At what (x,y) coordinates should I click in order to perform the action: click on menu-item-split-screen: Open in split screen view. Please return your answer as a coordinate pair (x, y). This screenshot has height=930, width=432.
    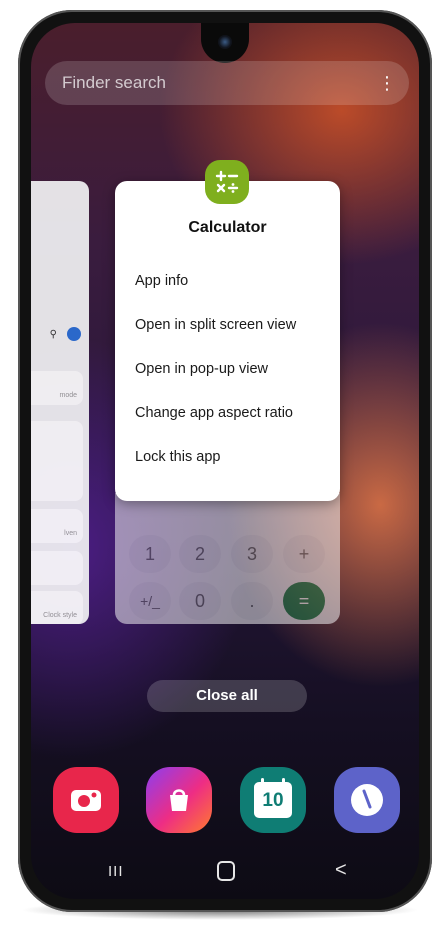
    Looking at the image, I should click on (215, 325).